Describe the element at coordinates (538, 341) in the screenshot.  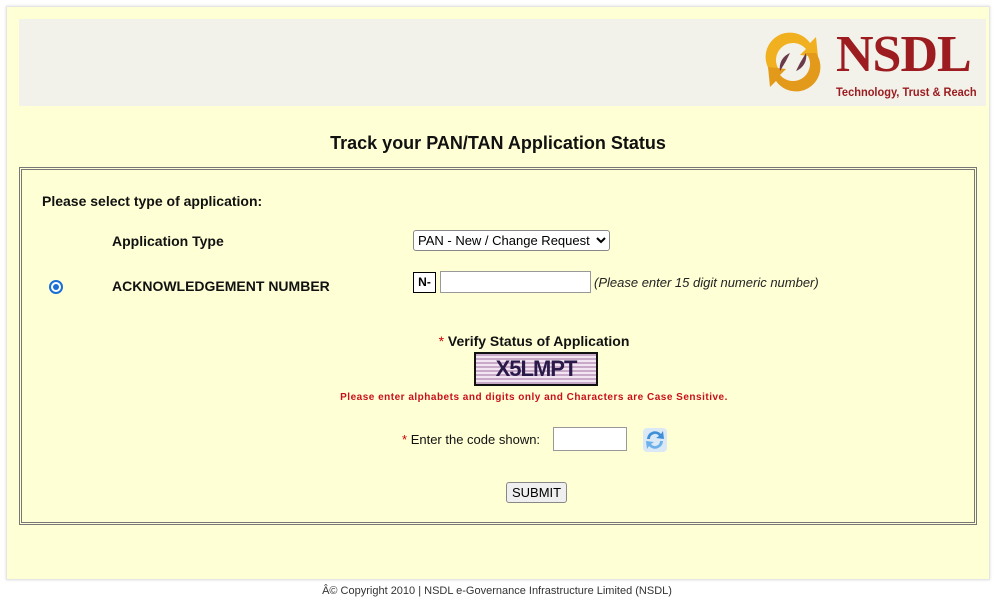
I see `verify-label: Verify Status of Application` at that location.